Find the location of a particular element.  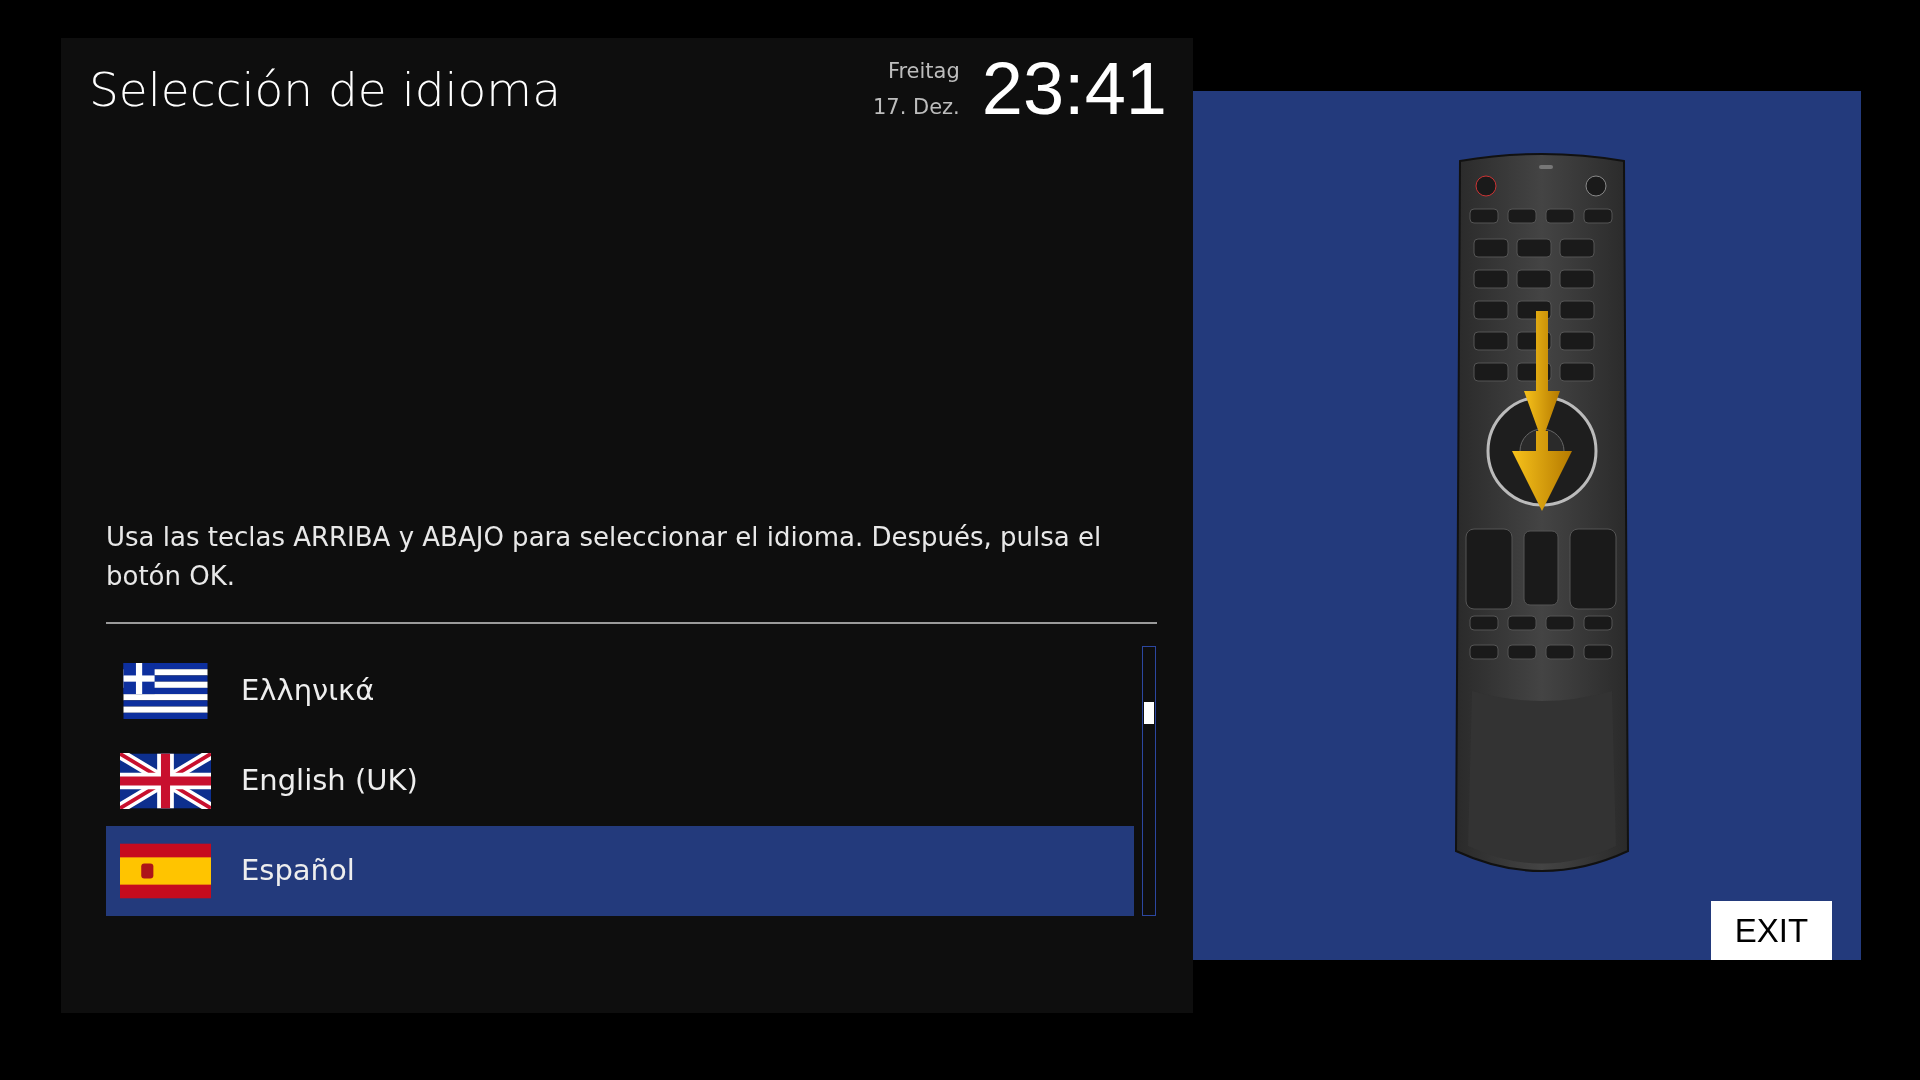

instruction-text: Usa las teclas ARRIBA y ABAJO para seleccionar el idioma. Después, pulsa el botón OK. is located at coordinates (604, 557).